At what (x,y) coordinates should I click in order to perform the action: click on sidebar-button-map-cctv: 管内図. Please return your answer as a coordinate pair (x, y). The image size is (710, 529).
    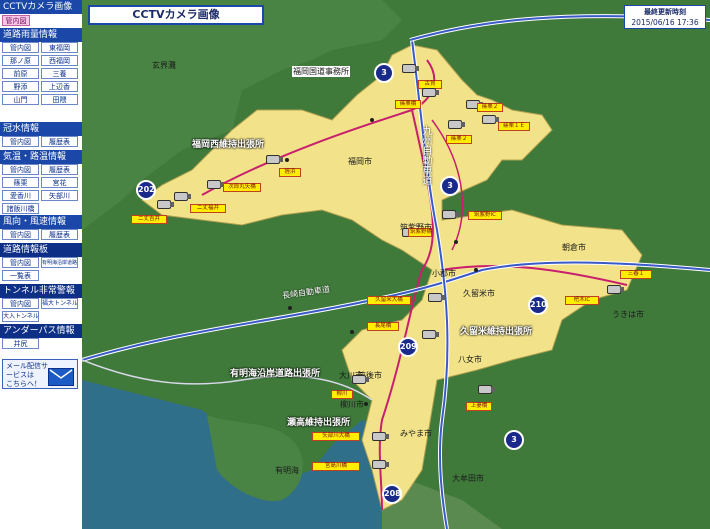
    Looking at the image, I should click on (16, 20).